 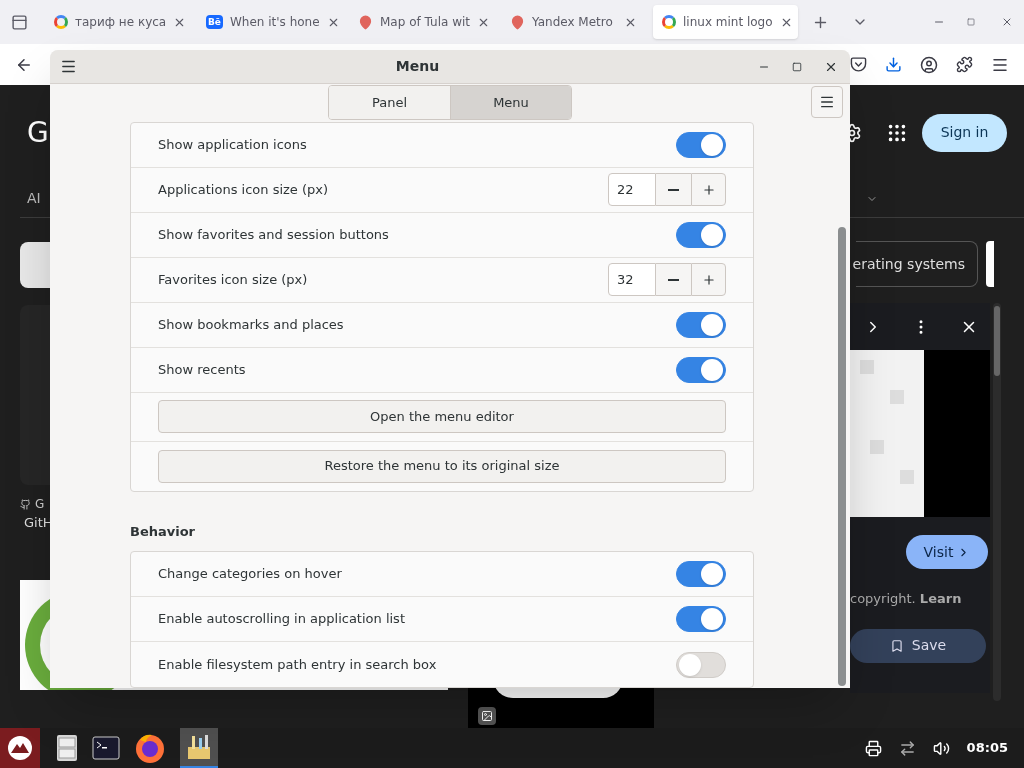 What do you see at coordinates (442, 416) in the screenshot?
I see `action-button: Open the menu editor` at bounding box center [442, 416].